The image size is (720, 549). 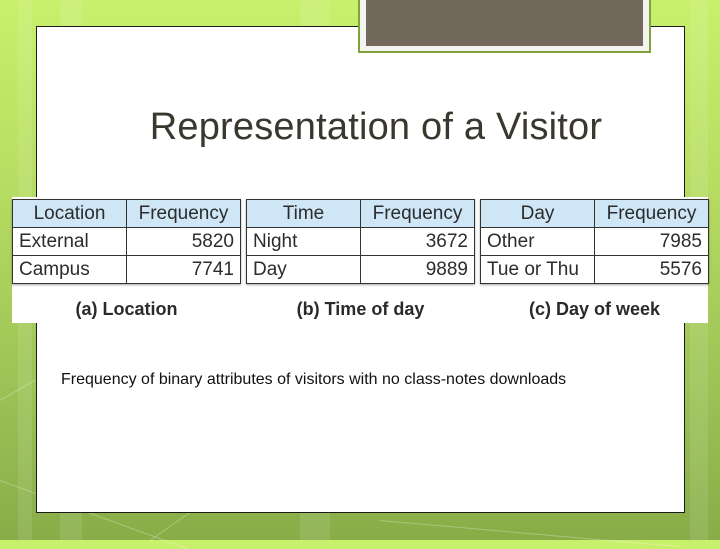 I want to click on row-label: Campus, so click(x=69, y=269).